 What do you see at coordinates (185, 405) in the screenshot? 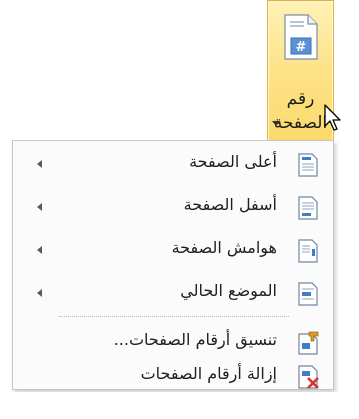
I see `document-background` at bounding box center [185, 405].